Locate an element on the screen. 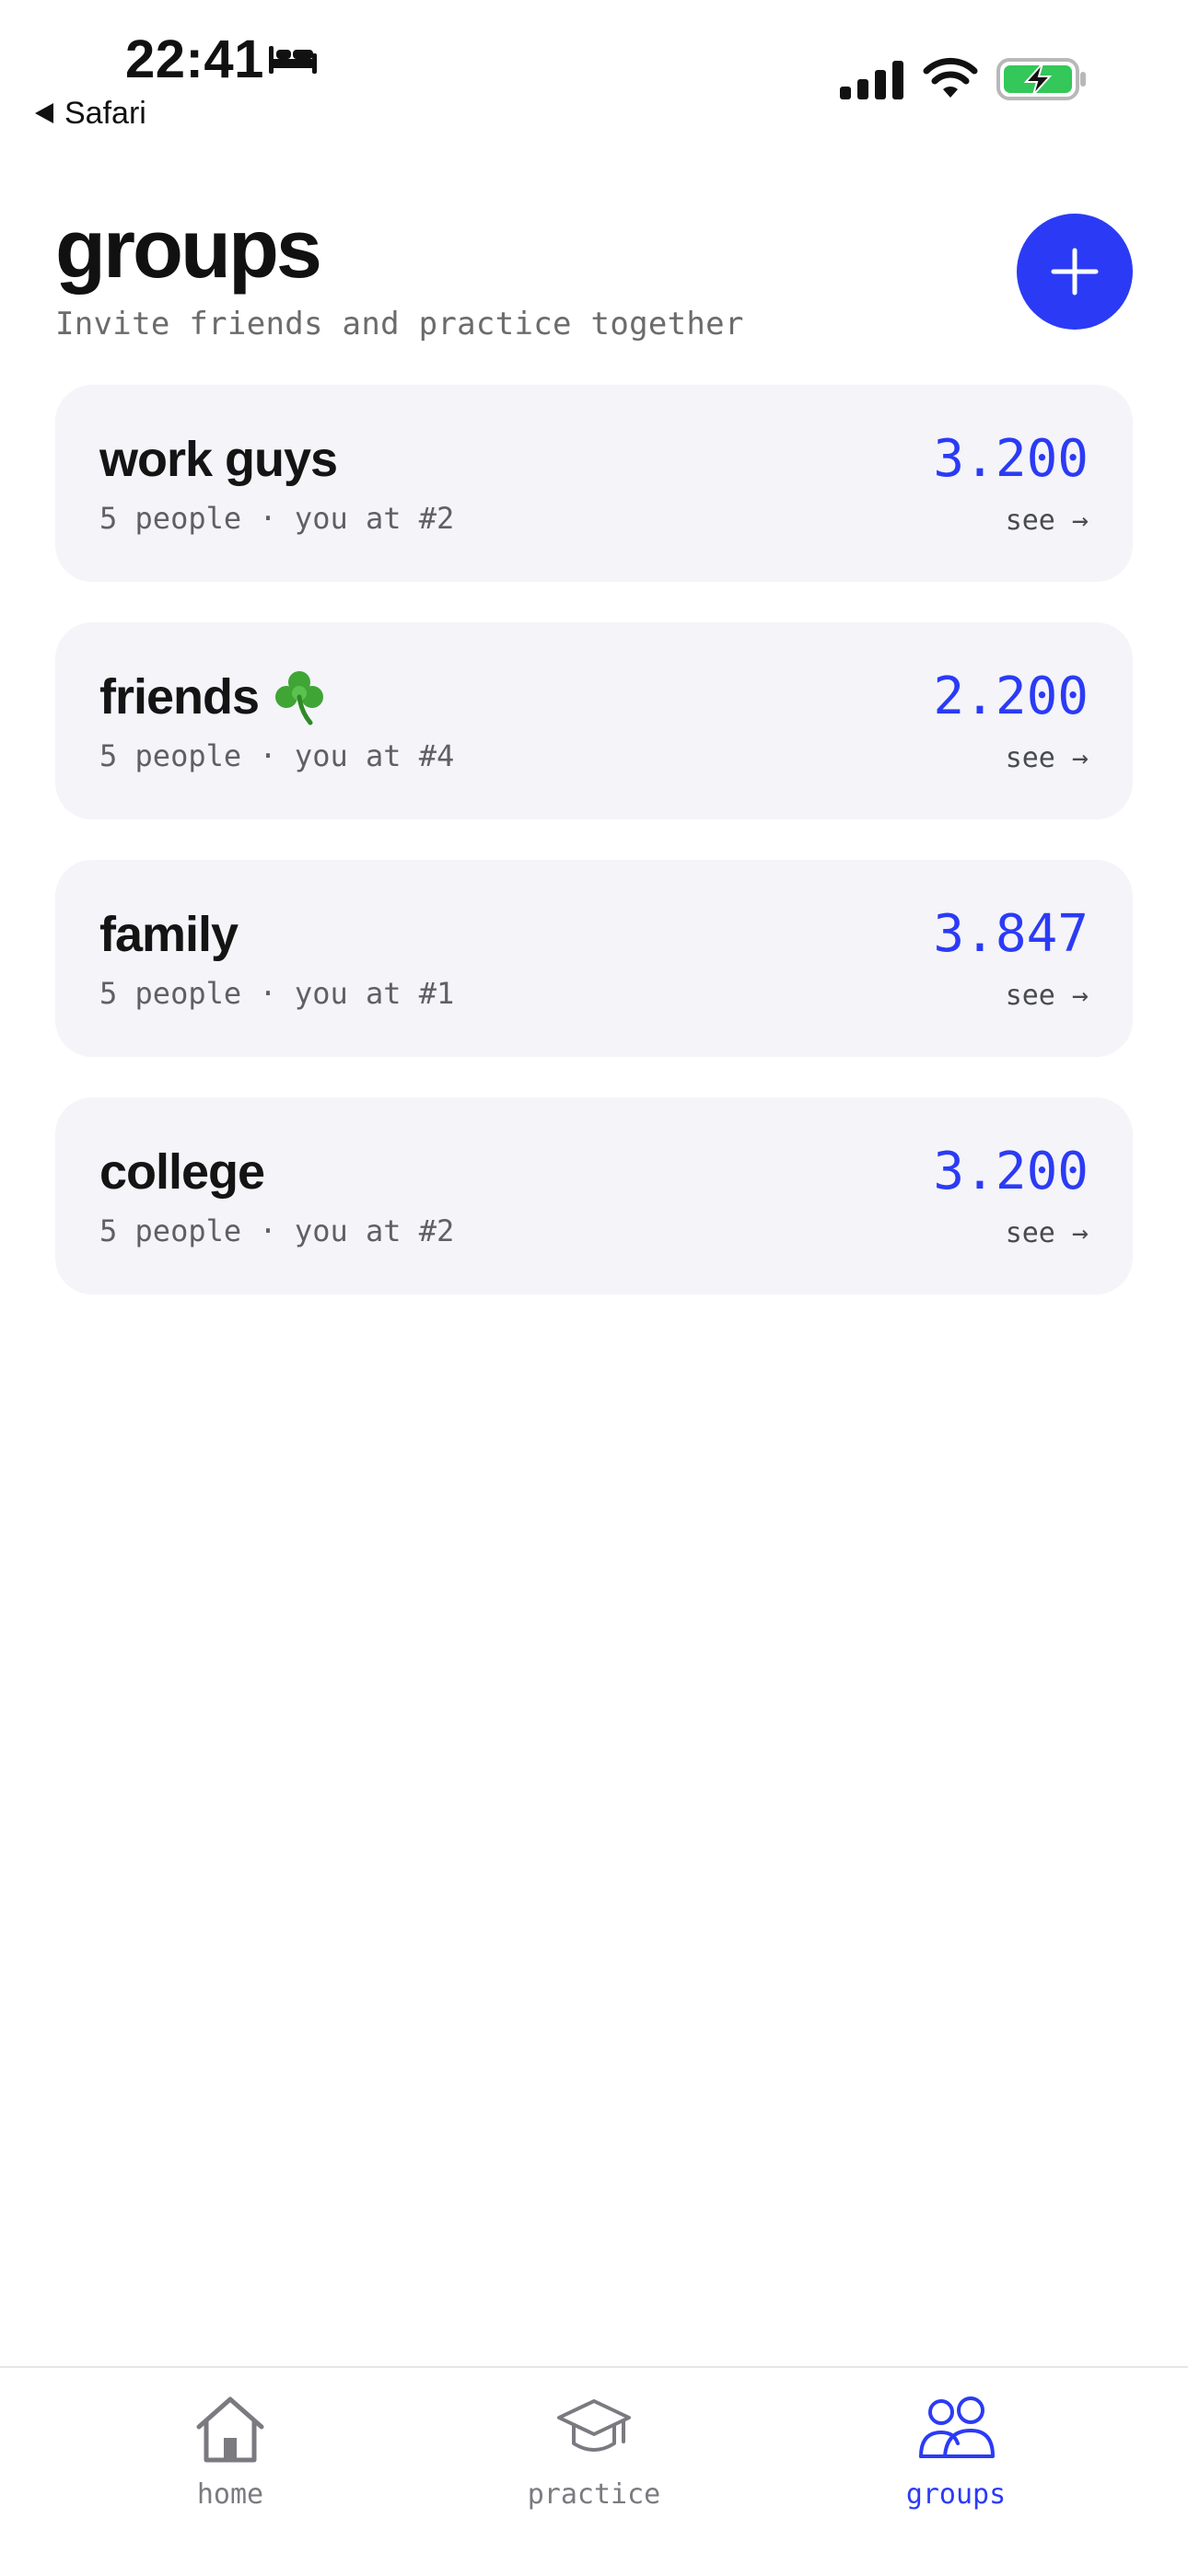  group-meta: 5 people · you at #1 is located at coordinates (277, 993).